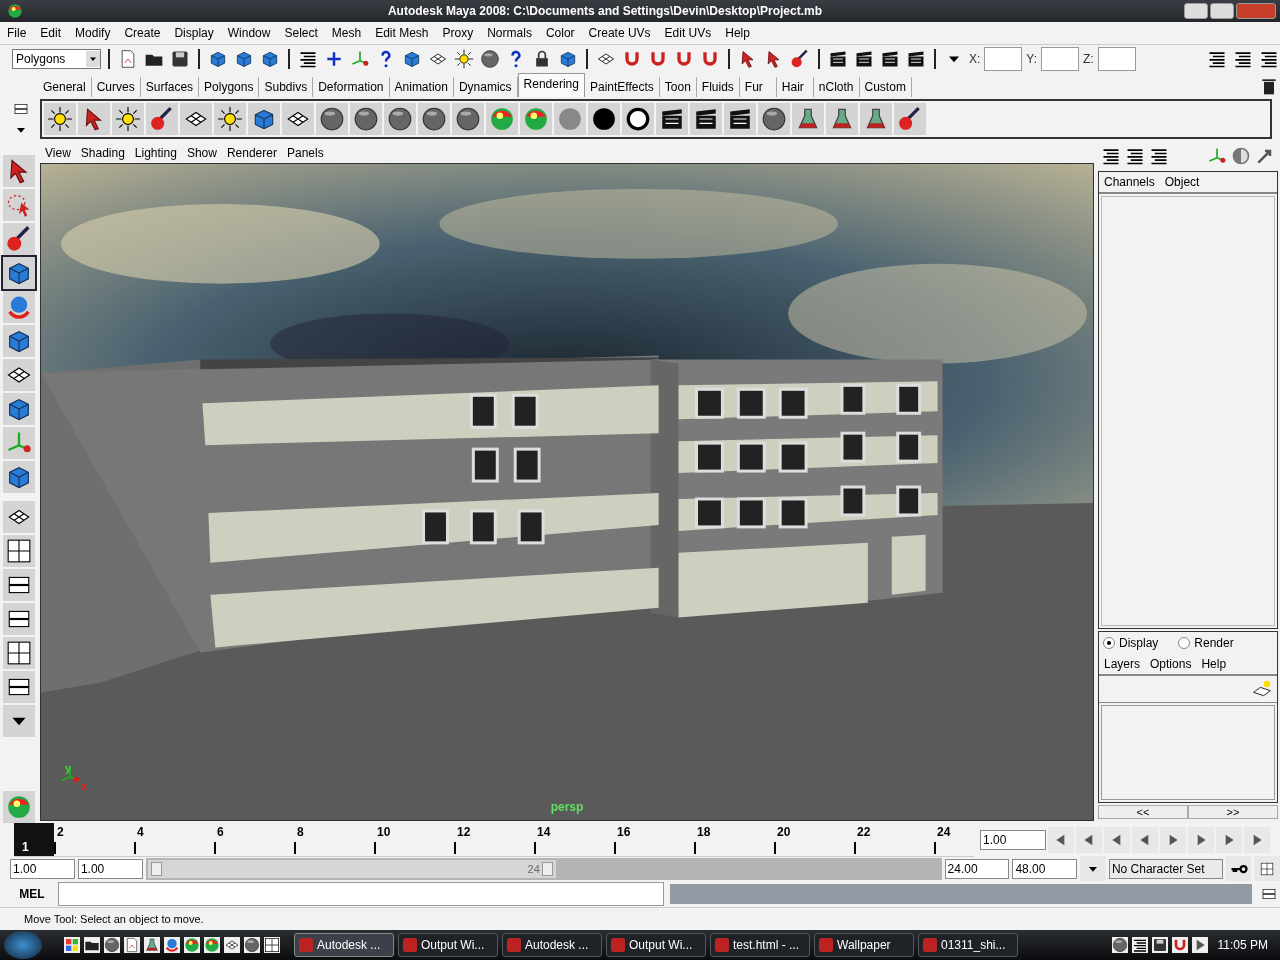 The width and height of the screenshot is (1280, 960). What do you see at coordinates (58, 153) in the screenshot?
I see `viewport-menu-item: View` at bounding box center [58, 153].